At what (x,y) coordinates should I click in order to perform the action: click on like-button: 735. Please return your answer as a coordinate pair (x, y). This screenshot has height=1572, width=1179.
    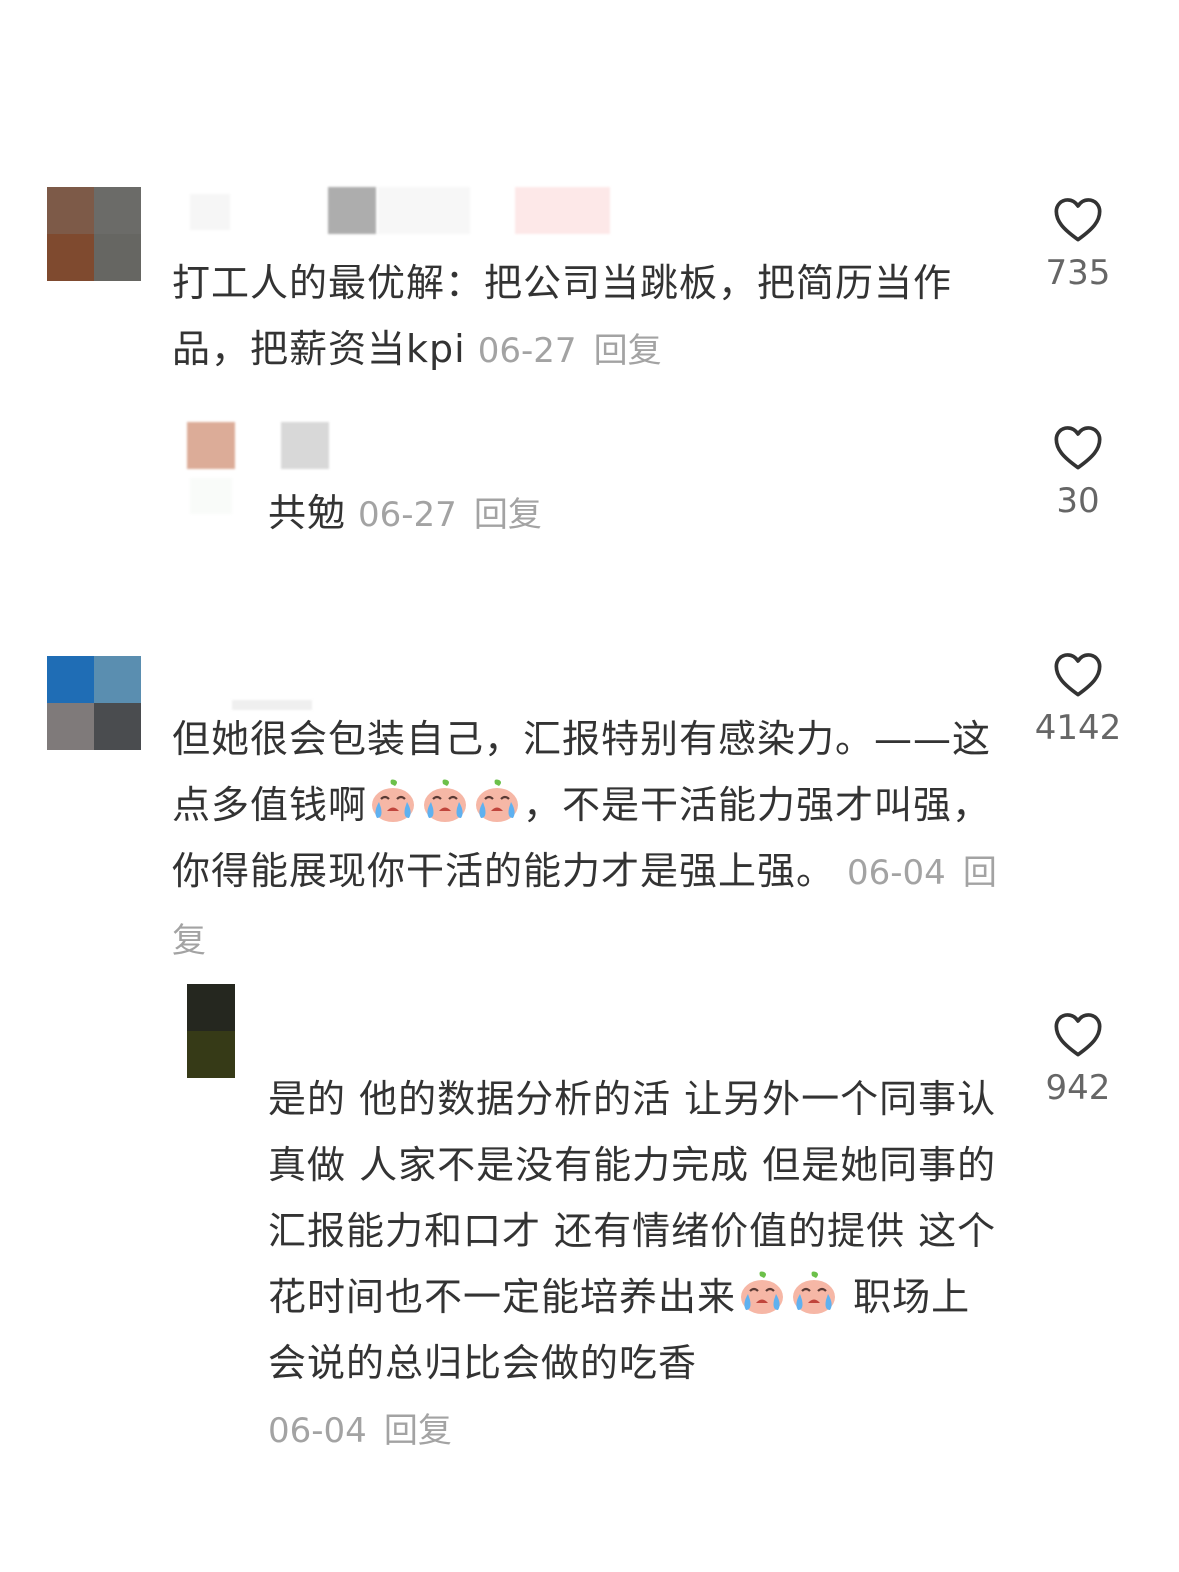
    Looking at the image, I should click on (1078, 244).